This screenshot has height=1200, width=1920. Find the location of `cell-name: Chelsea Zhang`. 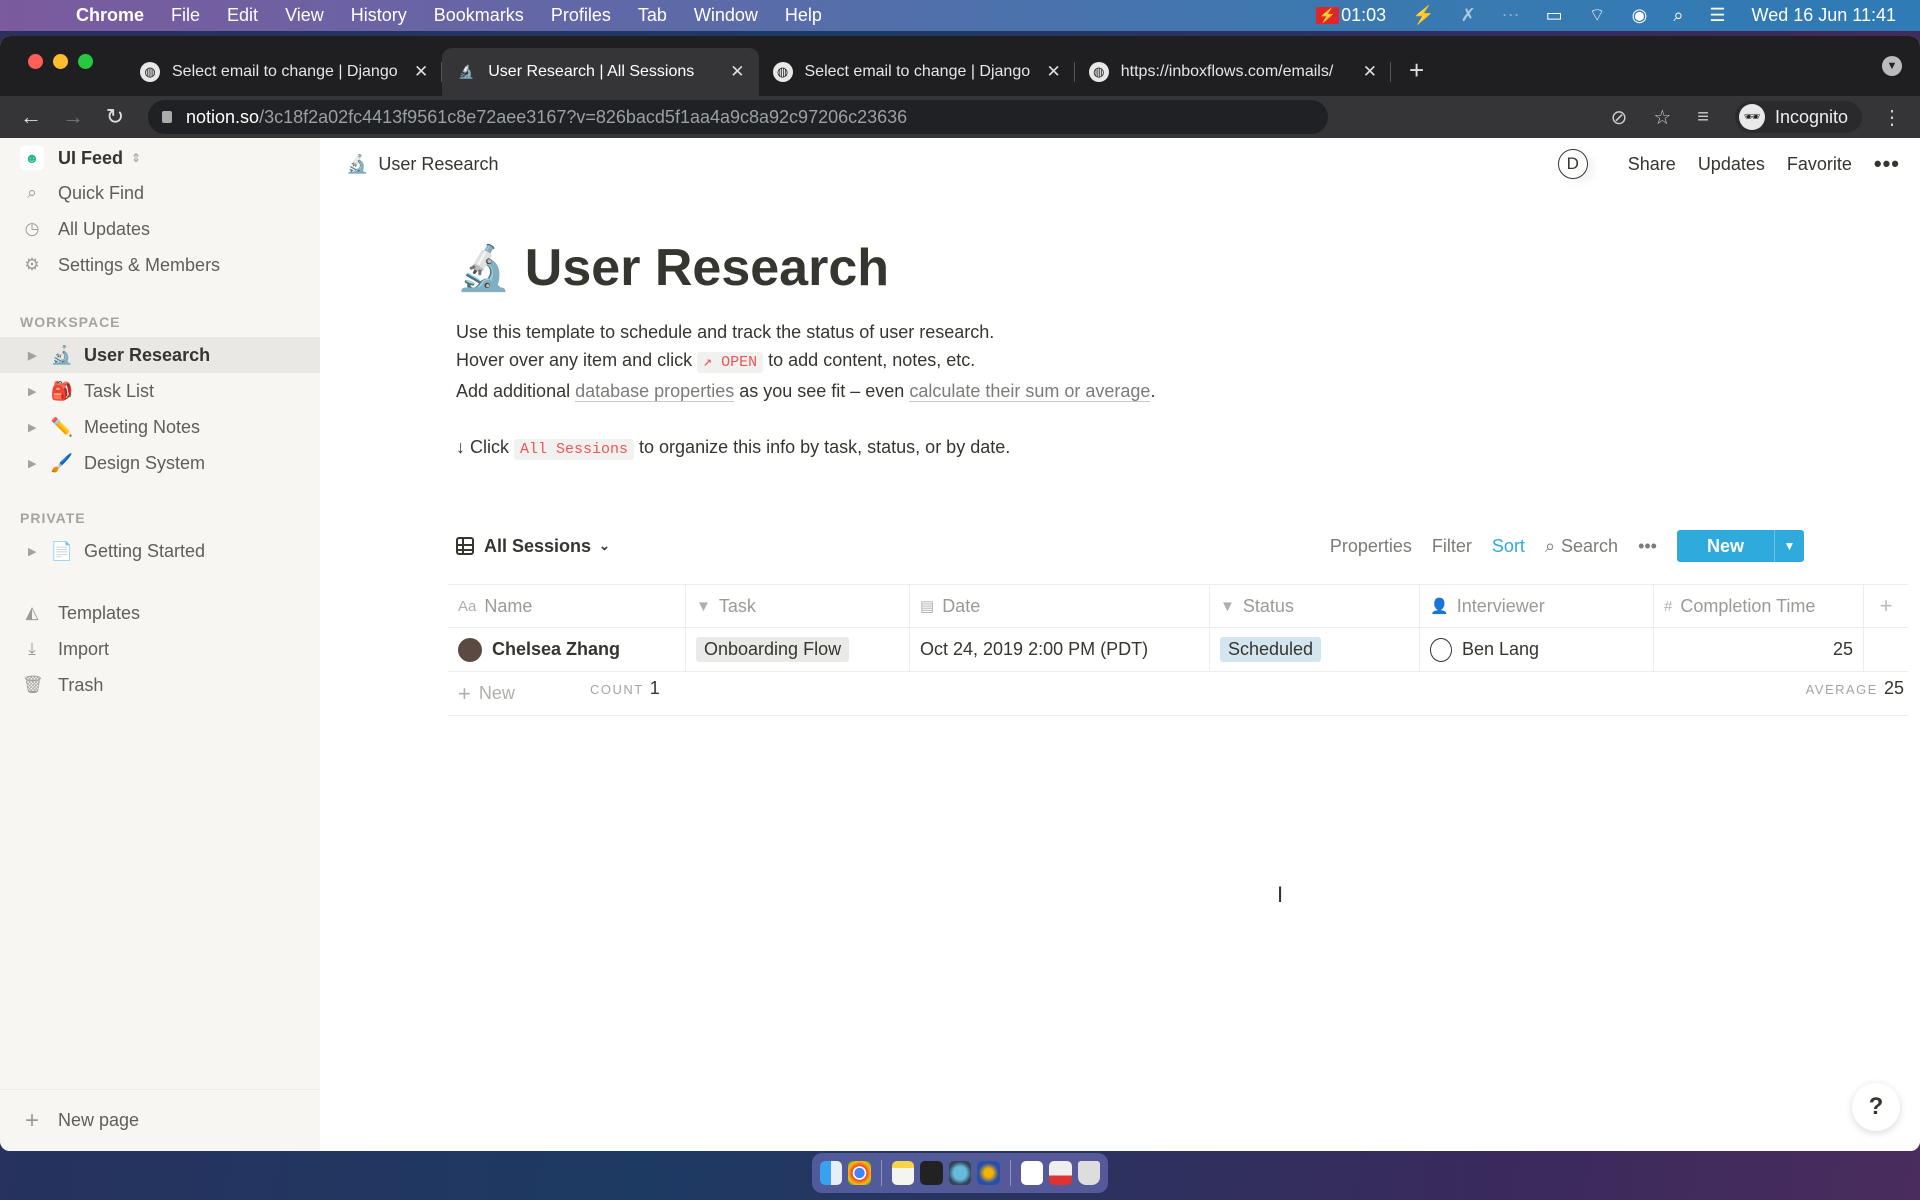

cell-name: Chelsea Zhang is located at coordinates (567, 649).